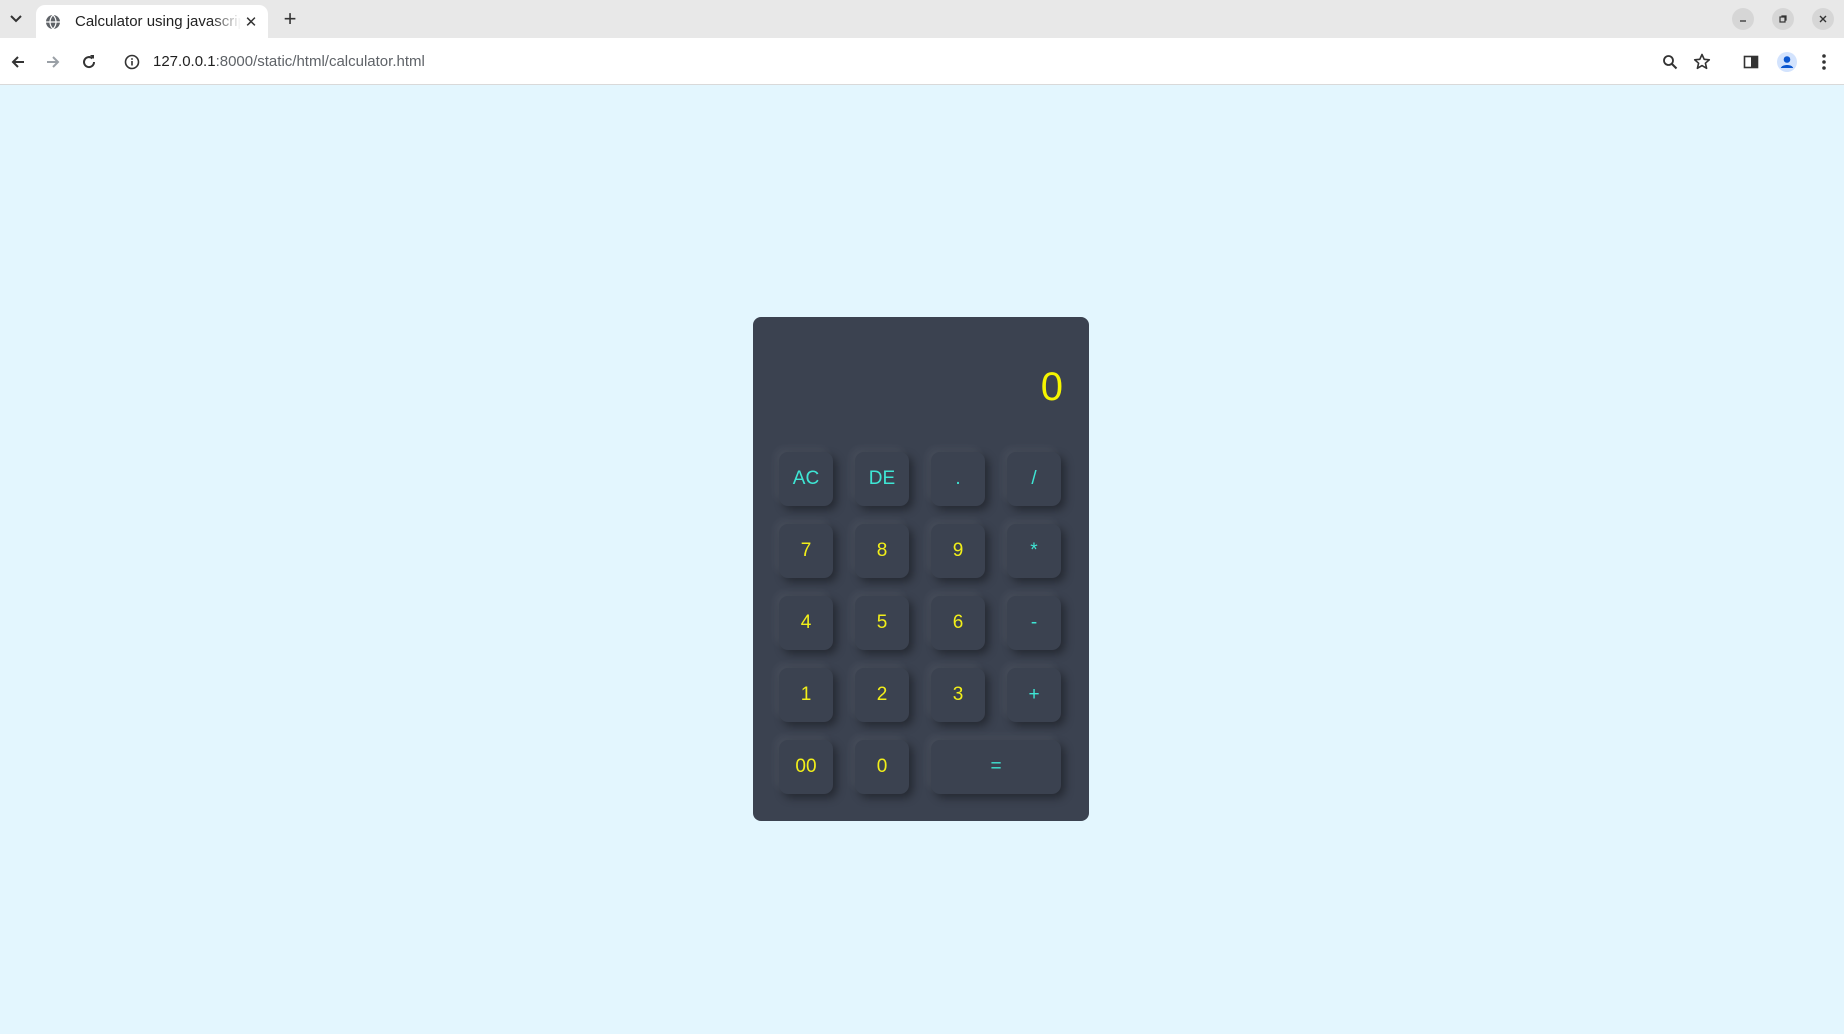  What do you see at coordinates (1034, 479) in the screenshot?
I see `divide-button: /` at bounding box center [1034, 479].